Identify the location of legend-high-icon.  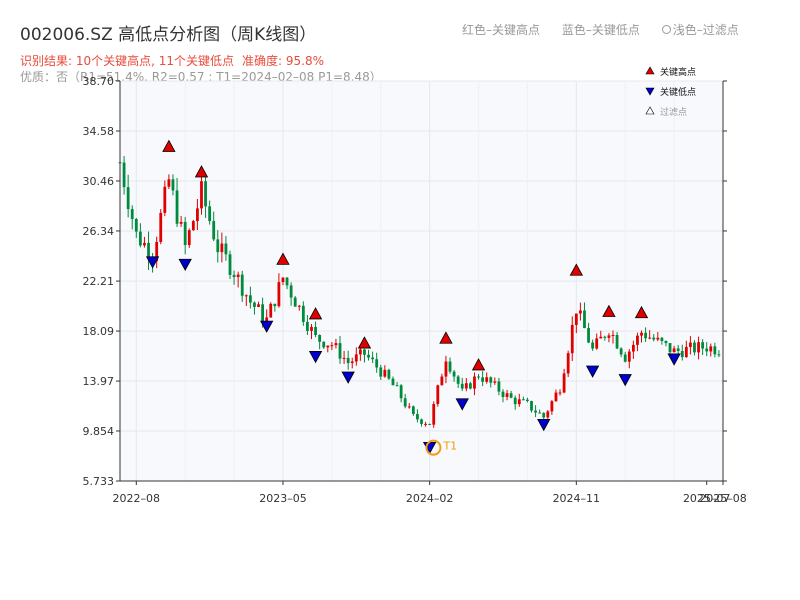
(650, 70).